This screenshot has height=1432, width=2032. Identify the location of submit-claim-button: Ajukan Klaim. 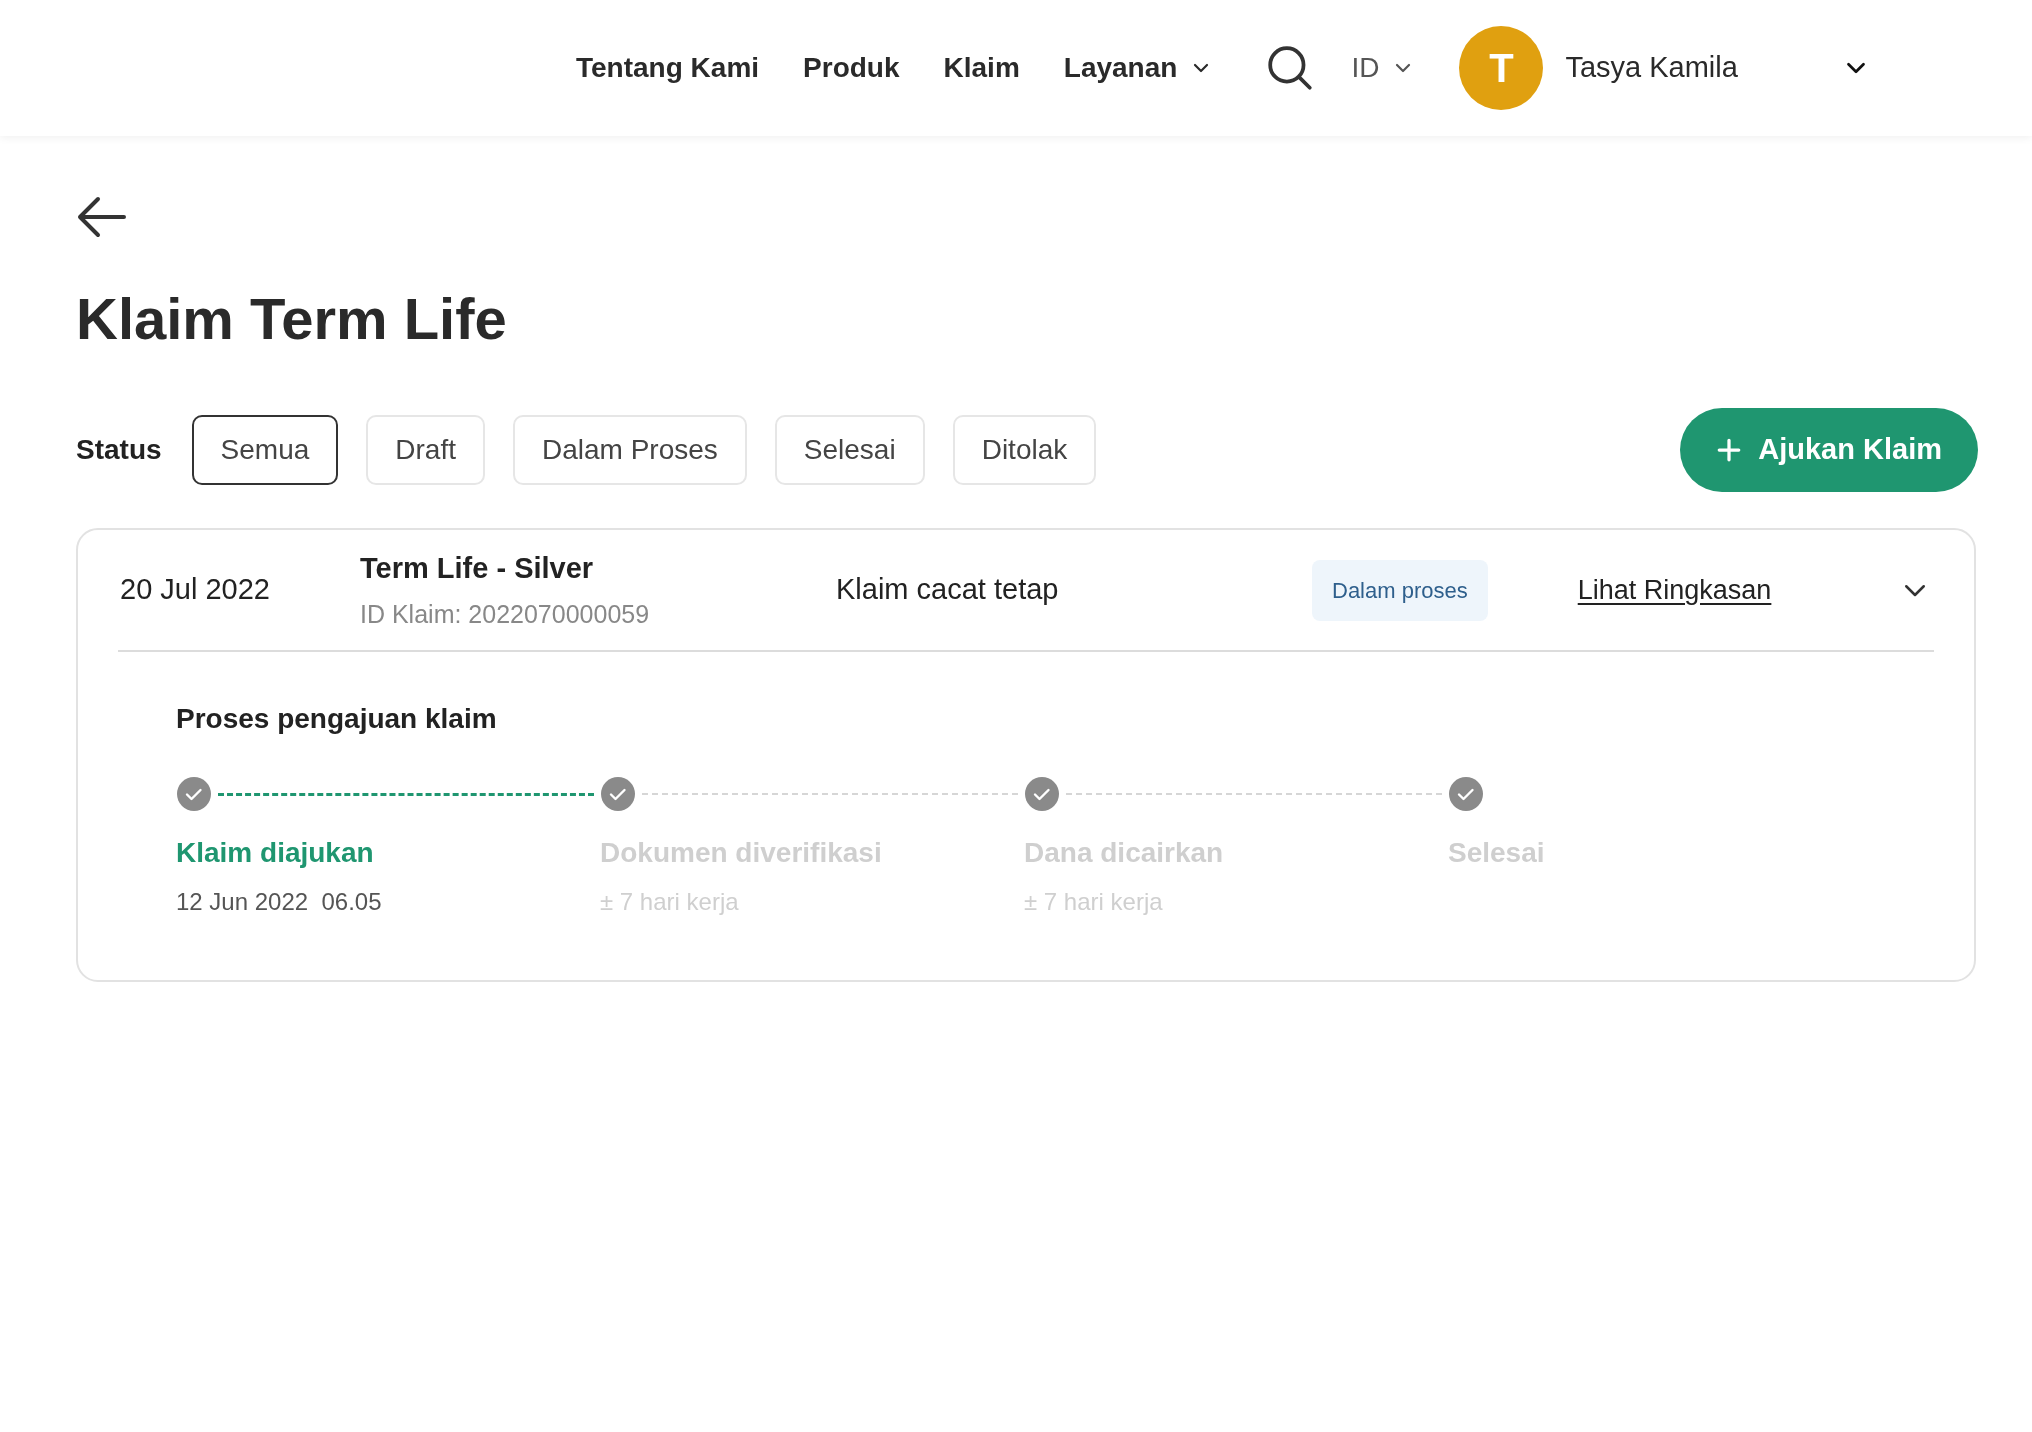
(1829, 450).